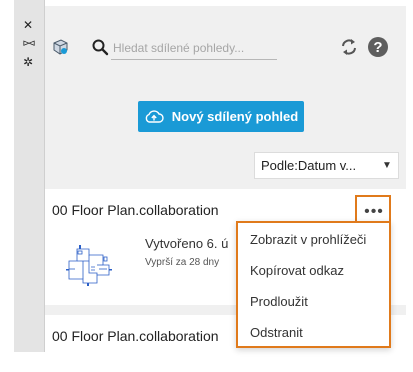 This screenshot has height=372, width=413. I want to click on more-button-highlight, so click(373, 209).